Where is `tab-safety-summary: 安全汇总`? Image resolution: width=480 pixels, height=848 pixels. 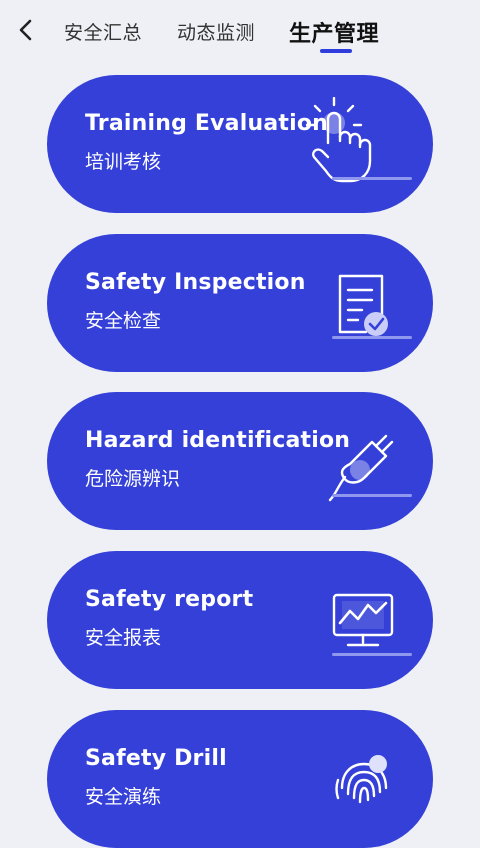 tab-safety-summary: 安全汇总 is located at coordinates (103, 31).